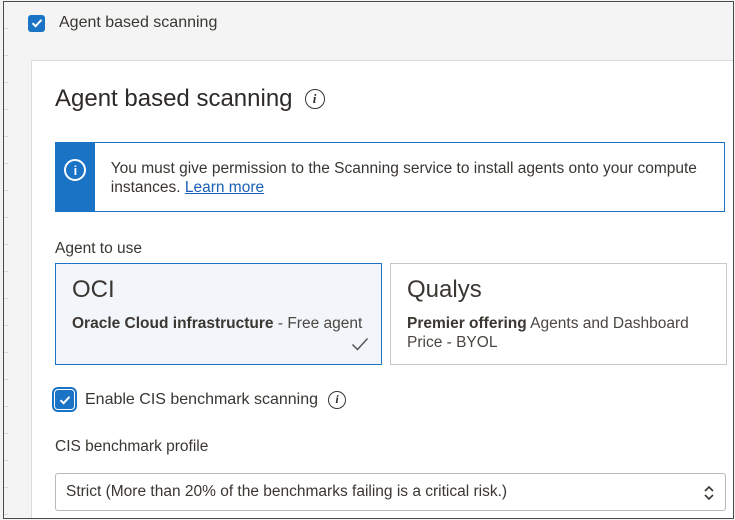 The image size is (735, 520). Describe the element at coordinates (173, 323) in the screenshot. I see `agent-option-desc-bold: Oracle Cloud infrastructure` at that location.